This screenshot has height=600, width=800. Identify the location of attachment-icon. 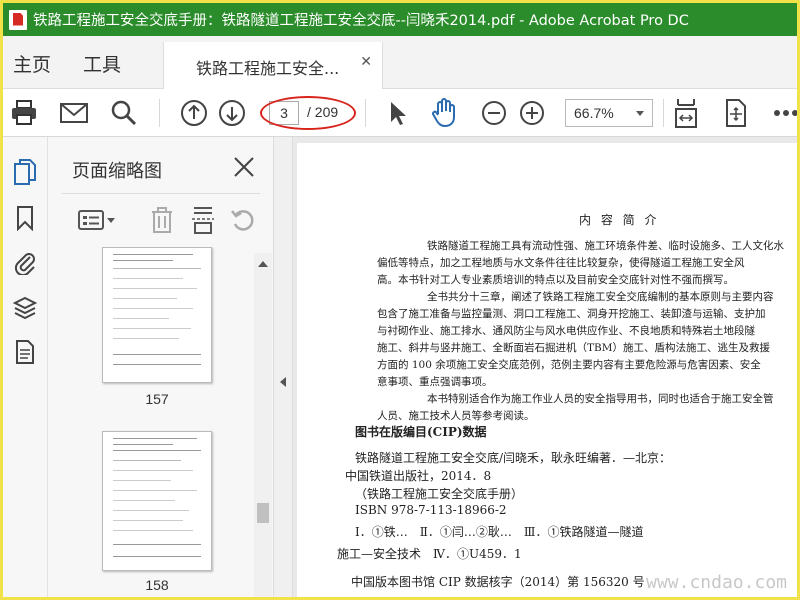
(25, 262).